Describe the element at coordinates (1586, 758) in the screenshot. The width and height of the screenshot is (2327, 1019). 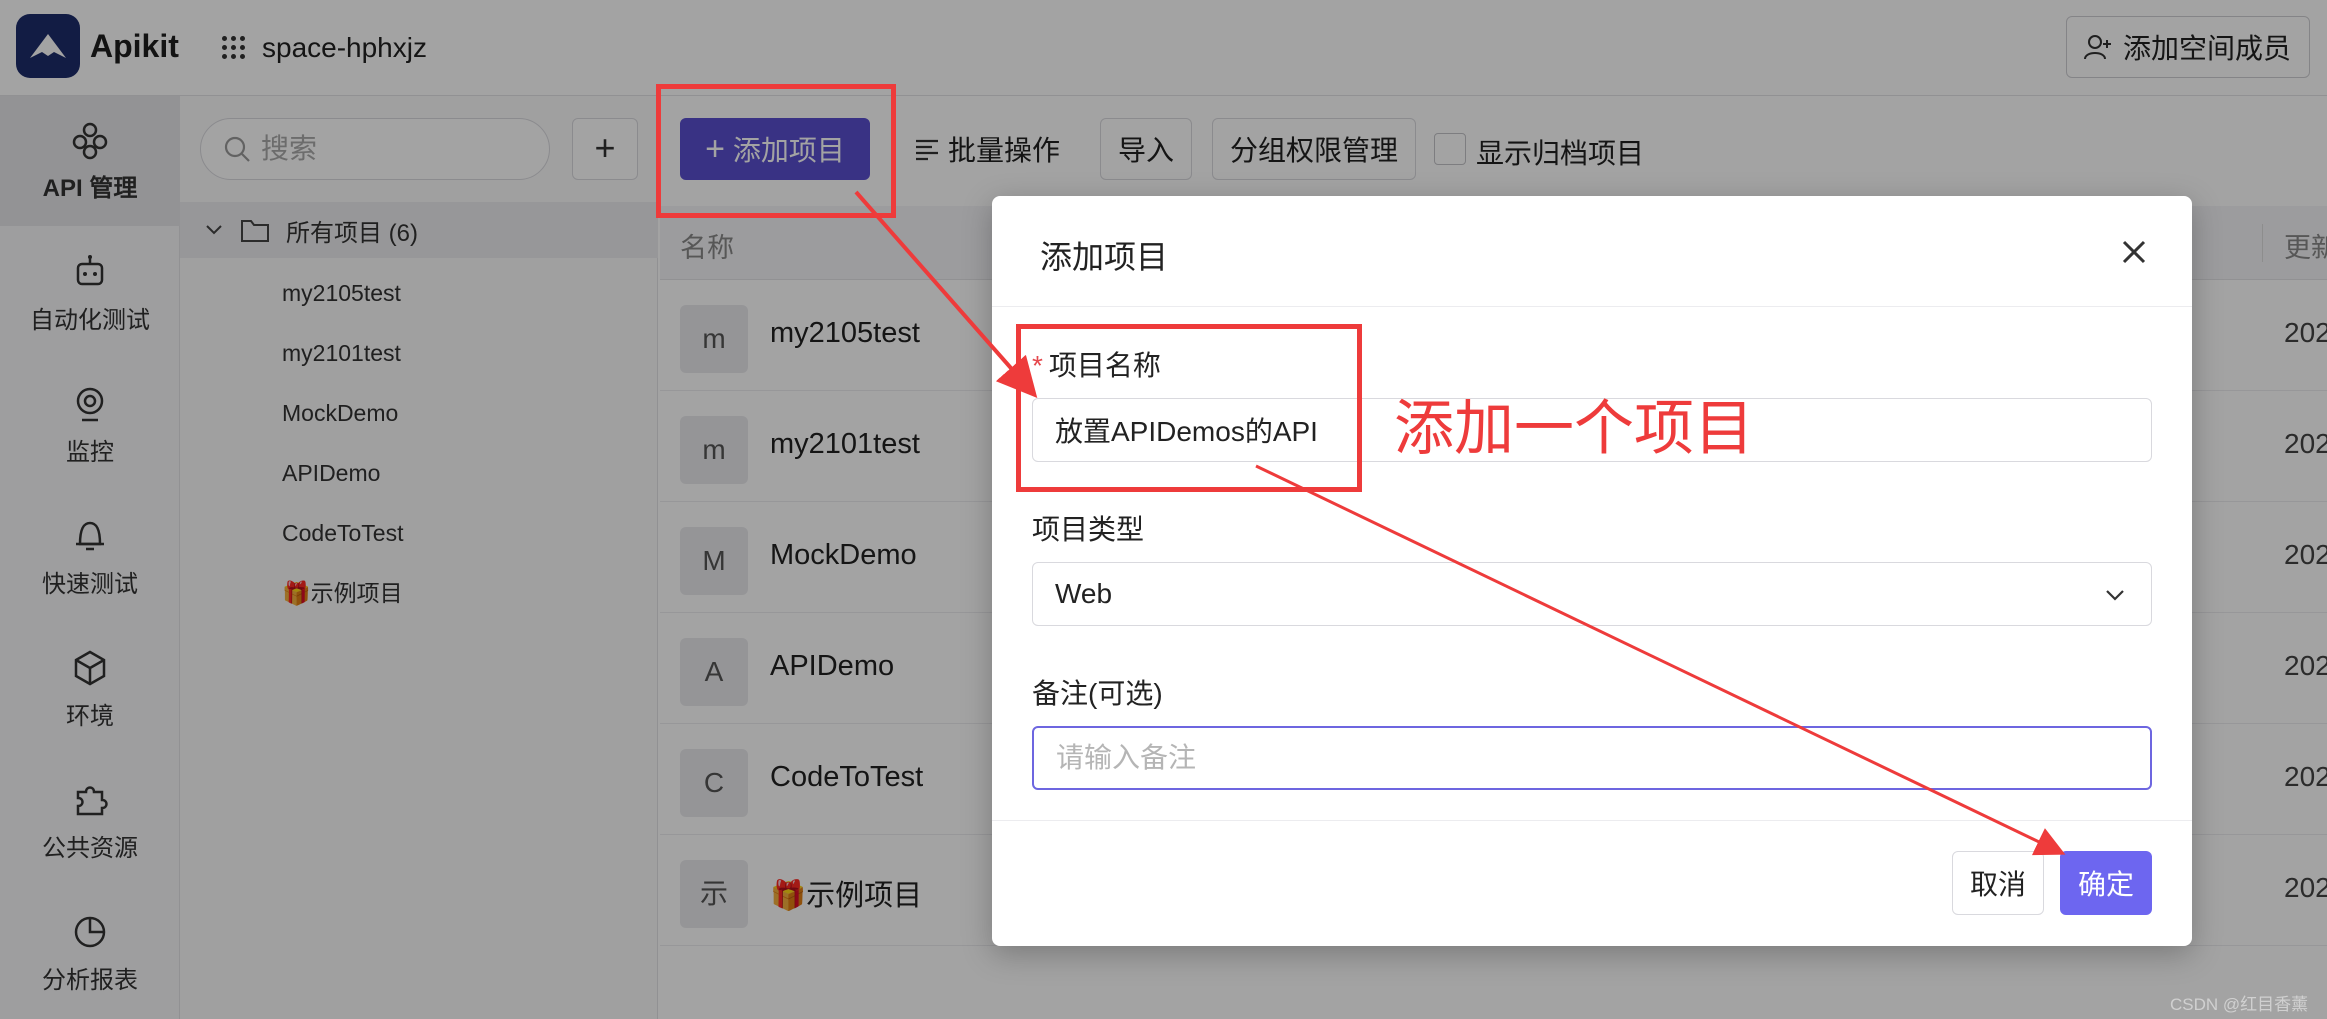
I see `note-input` at that location.